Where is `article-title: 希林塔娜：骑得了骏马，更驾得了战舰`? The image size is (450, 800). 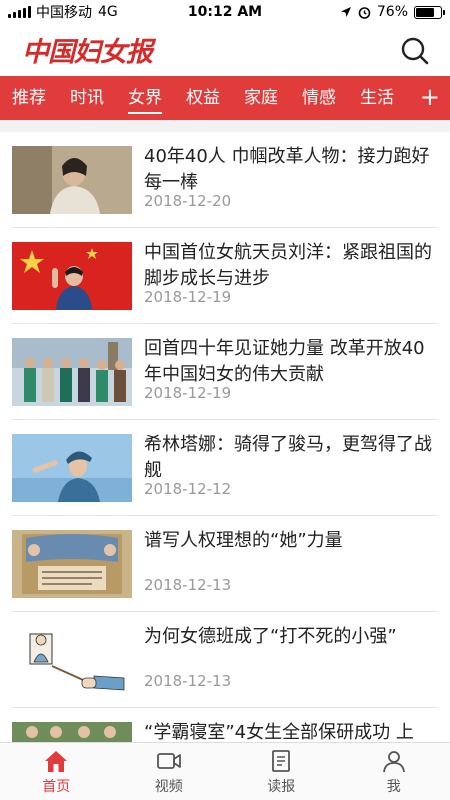
article-title: 希林塔娜：骑得了骏马，更驾得了战舰 is located at coordinates (288, 457).